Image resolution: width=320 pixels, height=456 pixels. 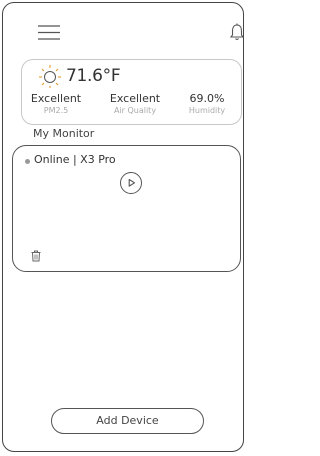 What do you see at coordinates (49, 32) in the screenshot?
I see `hamburger-menu-icon` at bounding box center [49, 32].